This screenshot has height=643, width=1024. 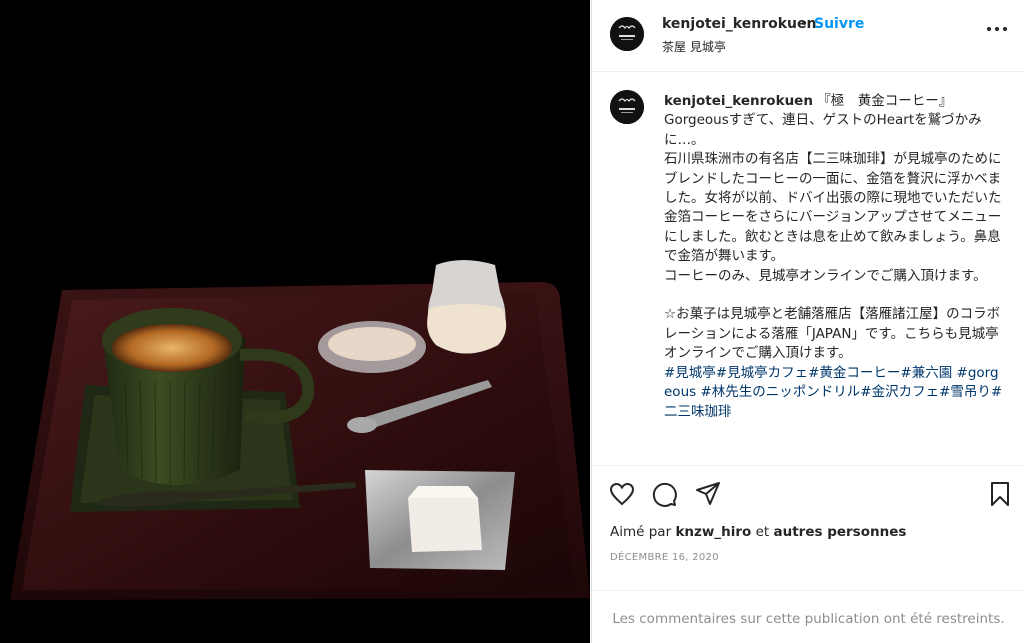 What do you see at coordinates (808, 493) in the screenshot?
I see `action-bar` at bounding box center [808, 493].